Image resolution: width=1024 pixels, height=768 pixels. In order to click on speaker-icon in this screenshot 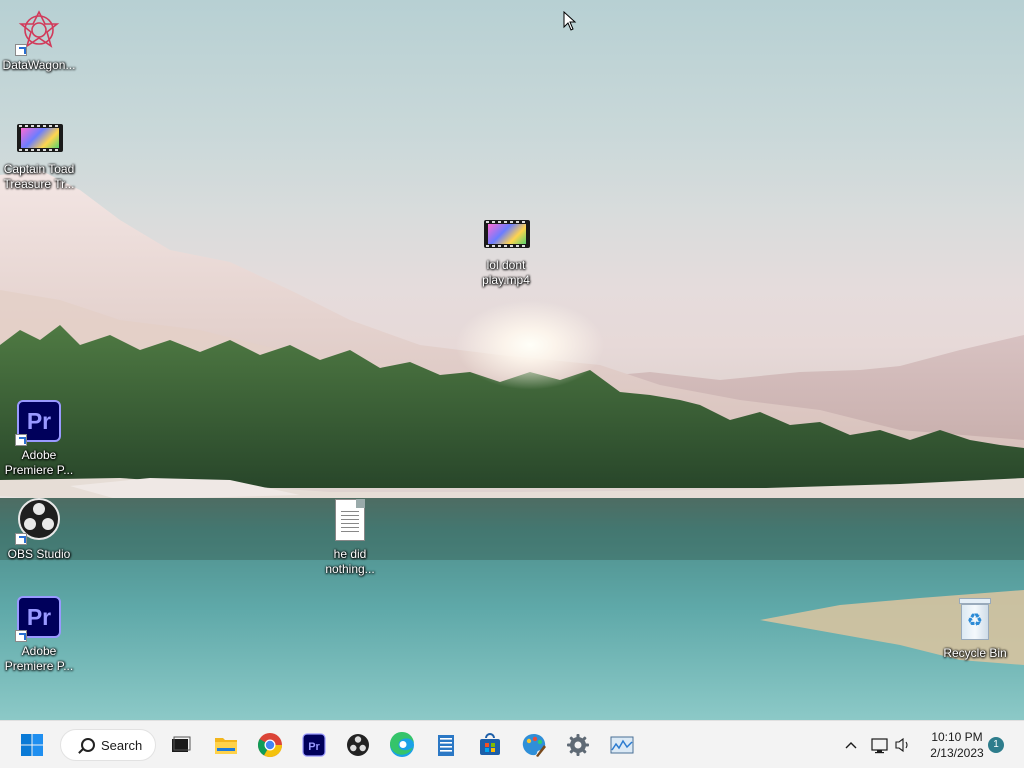, I will do `click(901, 745)`.